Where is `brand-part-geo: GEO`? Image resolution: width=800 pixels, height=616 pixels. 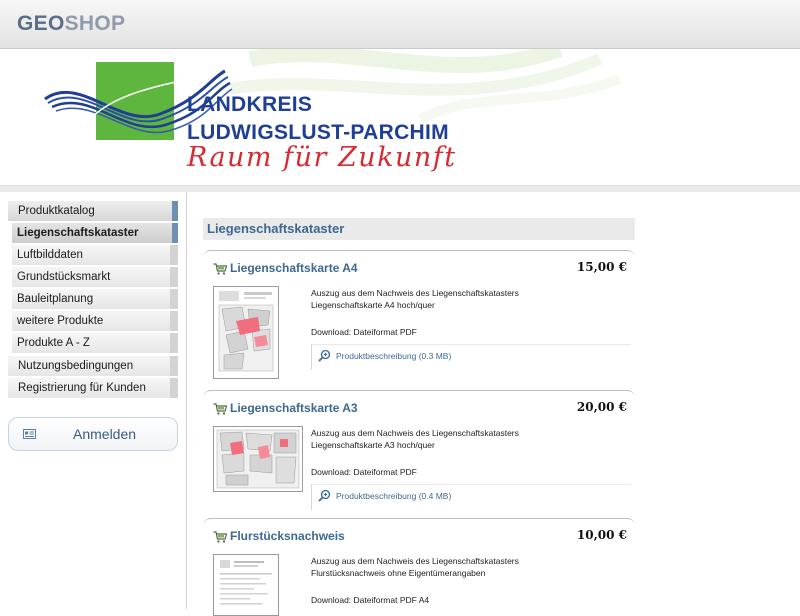 brand-part-geo: GEO is located at coordinates (41, 23).